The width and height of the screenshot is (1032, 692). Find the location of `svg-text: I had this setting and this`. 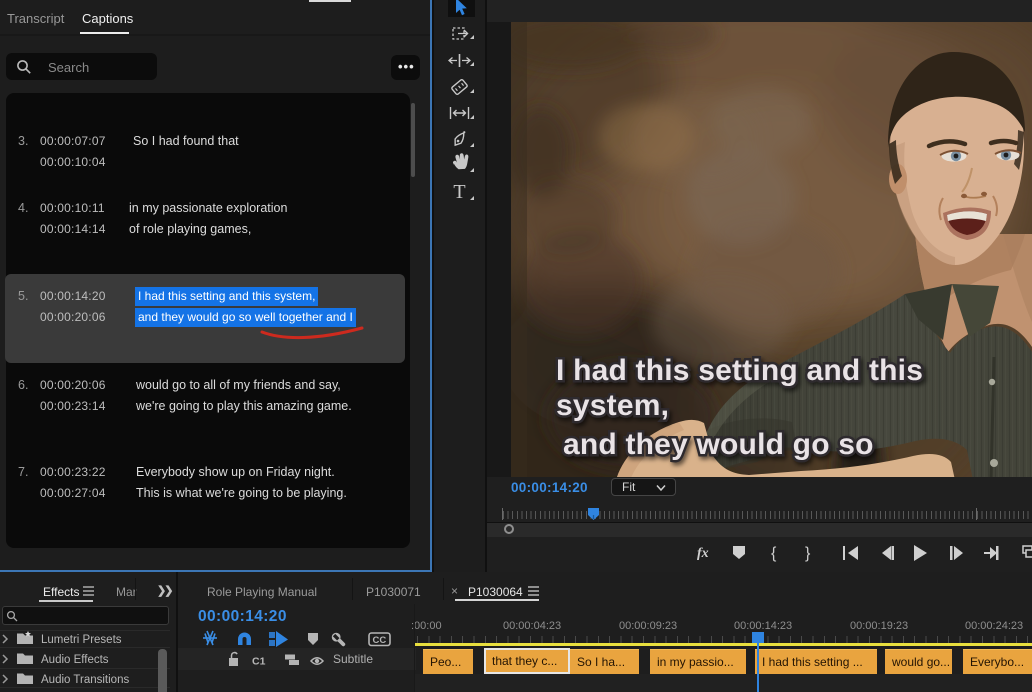

svg-text: I had this setting and this is located at coordinates (739, 370).